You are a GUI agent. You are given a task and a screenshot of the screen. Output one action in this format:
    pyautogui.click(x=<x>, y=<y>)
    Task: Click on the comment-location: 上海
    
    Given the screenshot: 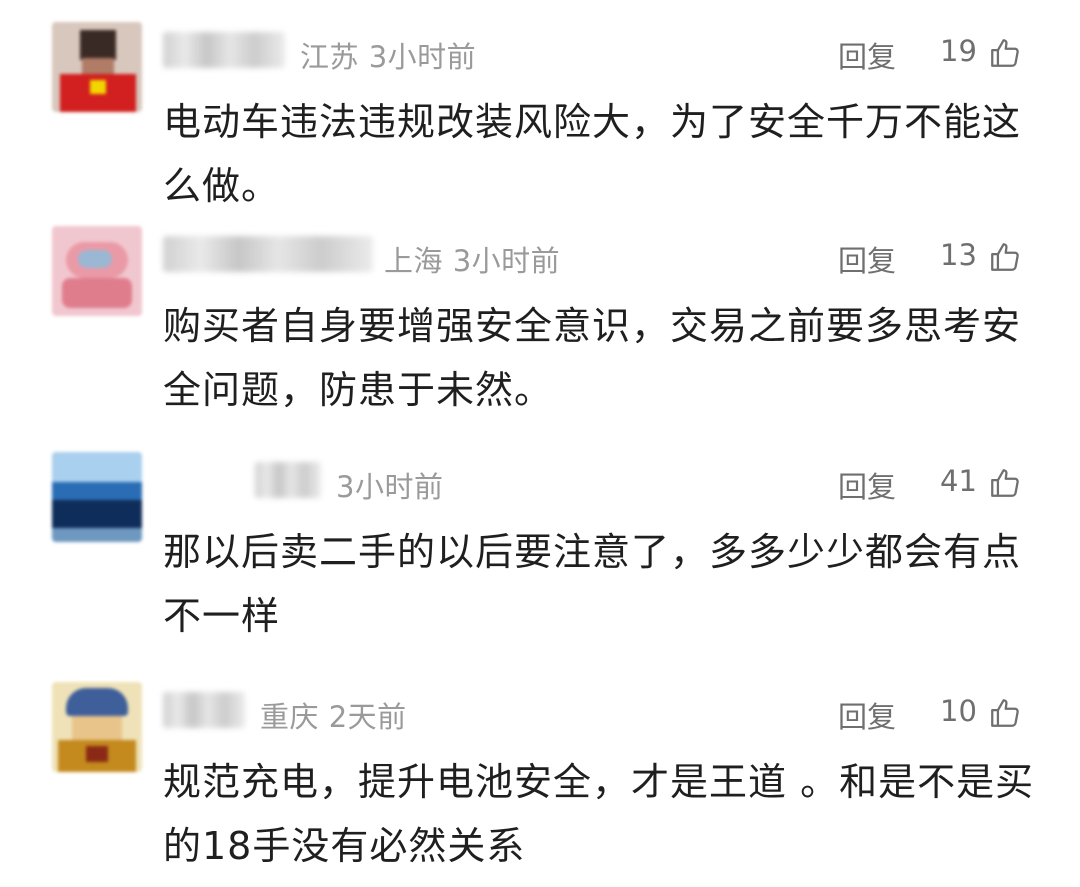 What is the action you would take?
    pyautogui.click(x=414, y=261)
    